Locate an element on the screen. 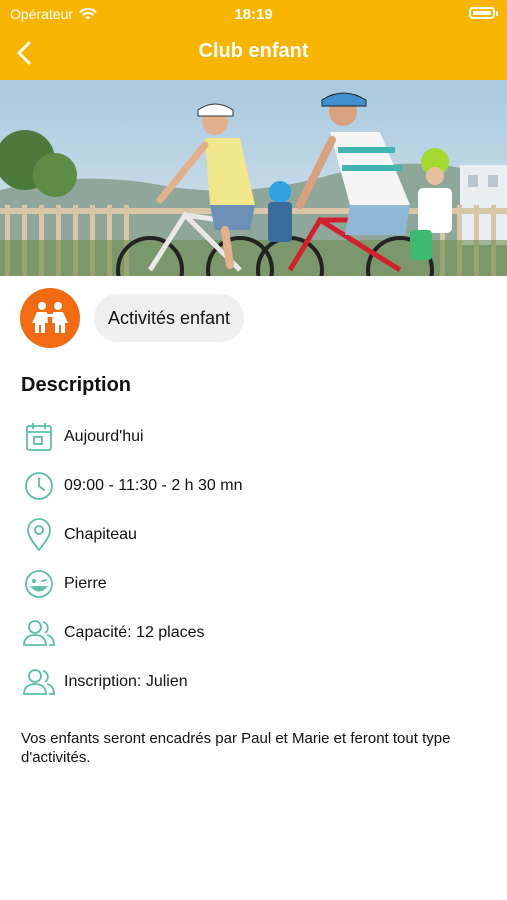 Image resolution: width=507 pixels, height=900 pixels. info-text-date: Aujourd'hui is located at coordinates (104, 436).